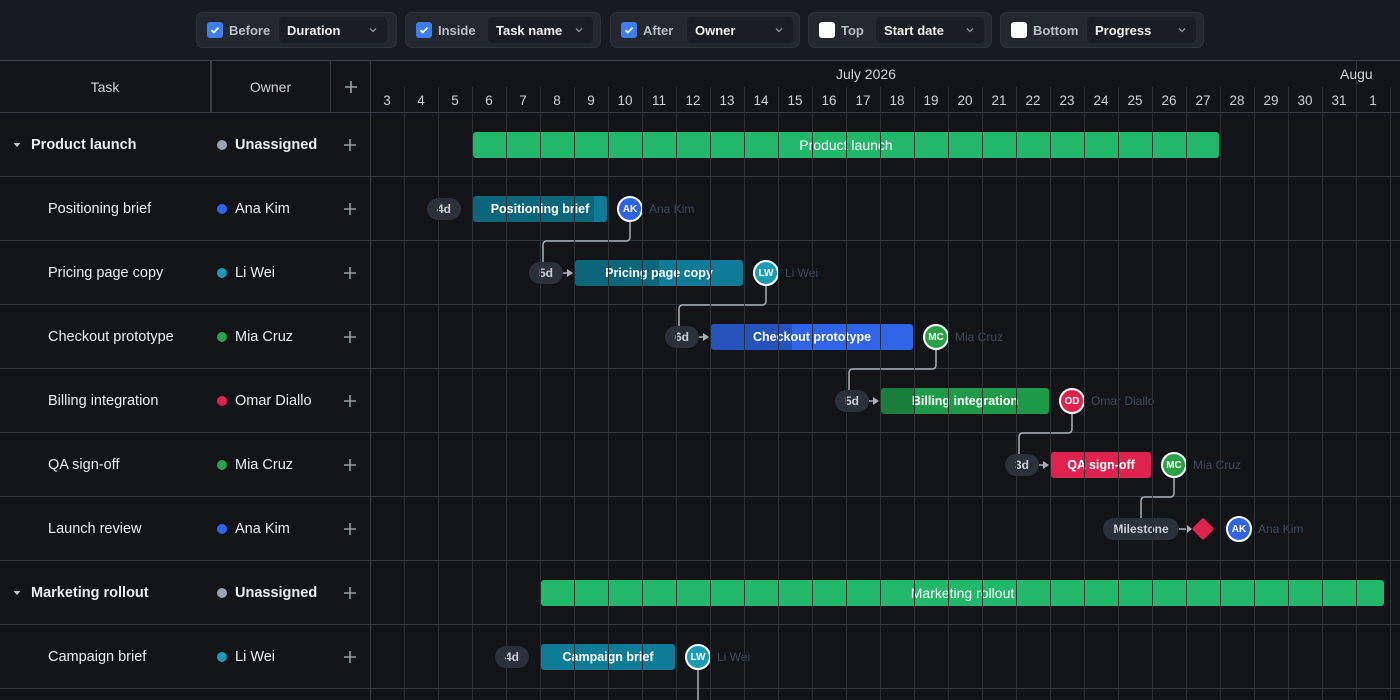 This screenshot has width=1400, height=700. I want to click on day-label: 12, so click(693, 100).